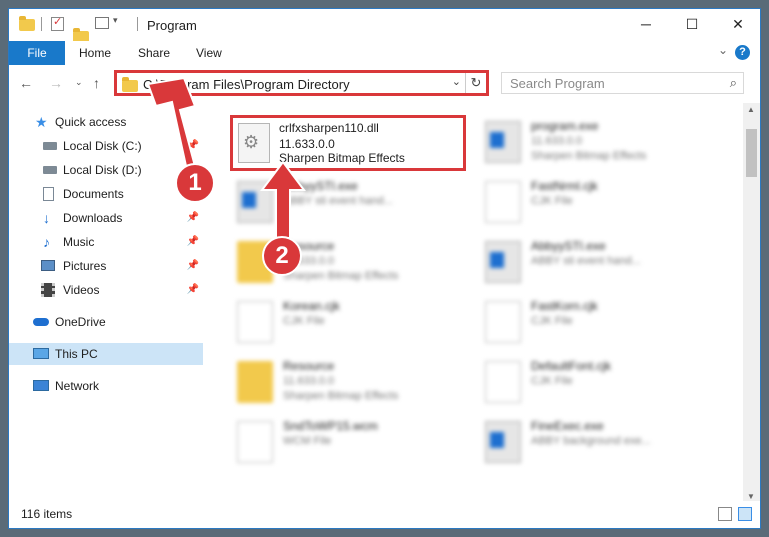  I want to click on tab-file: File, so click(37, 53).